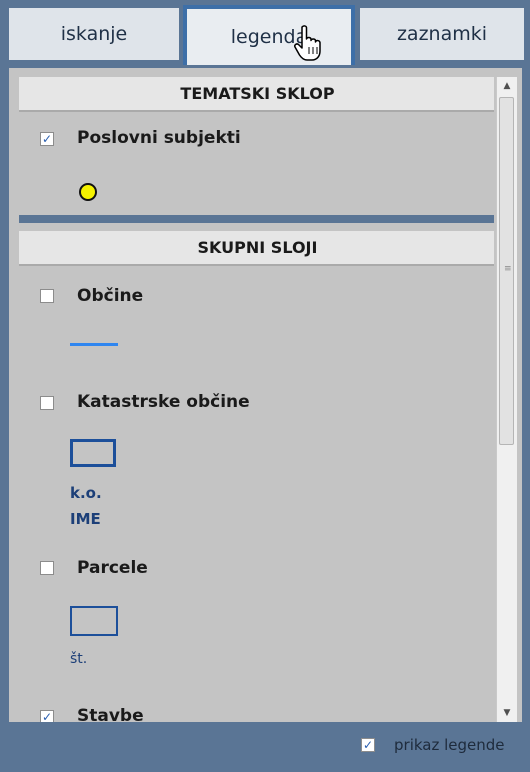  Describe the element at coordinates (110, 714) in the screenshot. I see `layer-label-stavbe: Stavbe` at that location.